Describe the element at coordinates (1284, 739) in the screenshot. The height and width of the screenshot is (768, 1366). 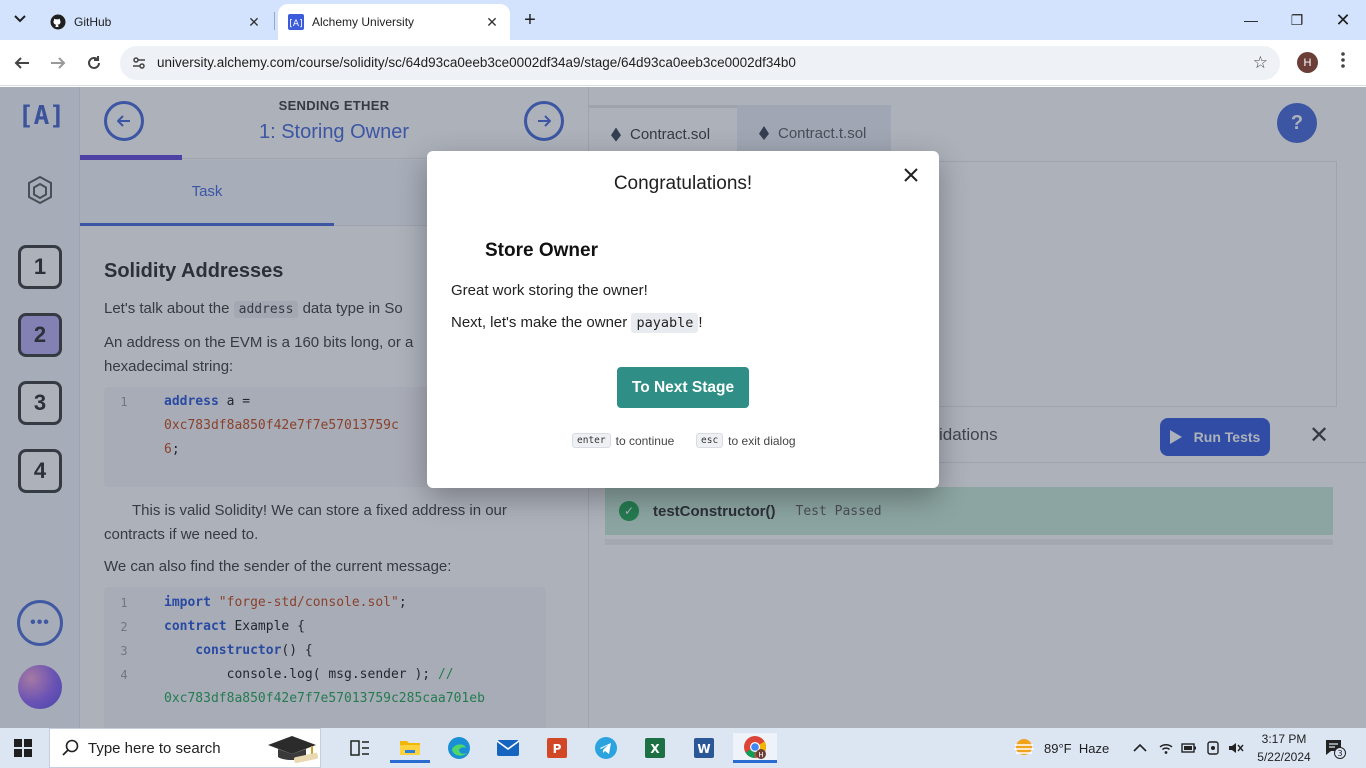
I see `clock-time: 3:17 PM` at that location.